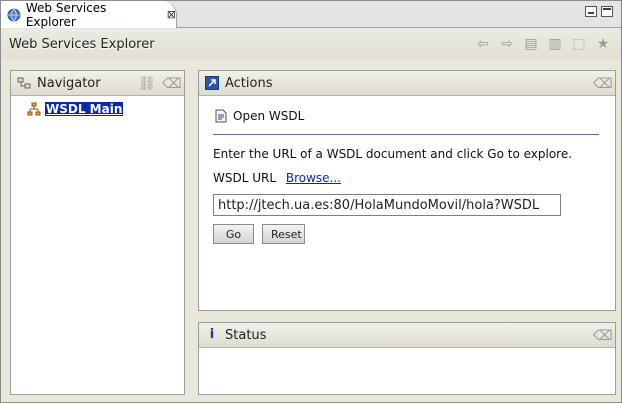 This screenshot has width=622, height=403. What do you see at coordinates (406, 134) in the screenshot?
I see `divider` at bounding box center [406, 134].